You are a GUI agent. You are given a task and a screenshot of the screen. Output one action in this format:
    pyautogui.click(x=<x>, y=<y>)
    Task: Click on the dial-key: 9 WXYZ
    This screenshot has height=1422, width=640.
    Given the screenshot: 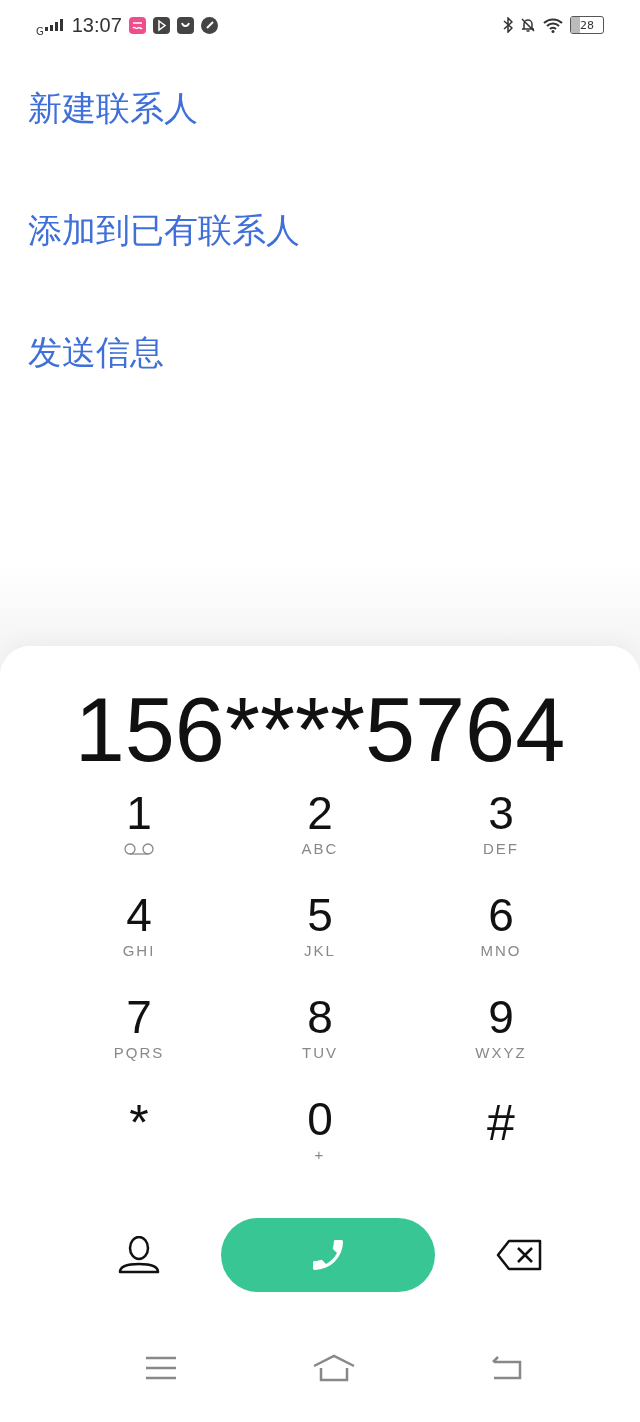 What is the action you would take?
    pyautogui.click(x=501, y=1043)
    